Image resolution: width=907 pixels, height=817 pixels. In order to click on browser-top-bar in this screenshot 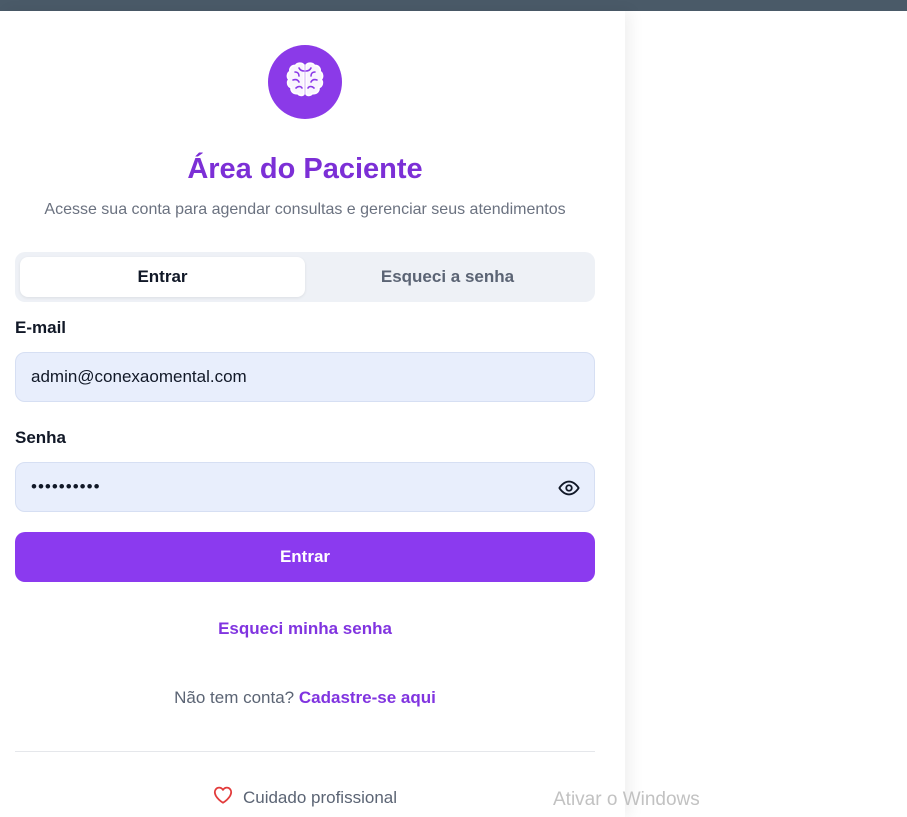, I will do `click(453, 5)`.